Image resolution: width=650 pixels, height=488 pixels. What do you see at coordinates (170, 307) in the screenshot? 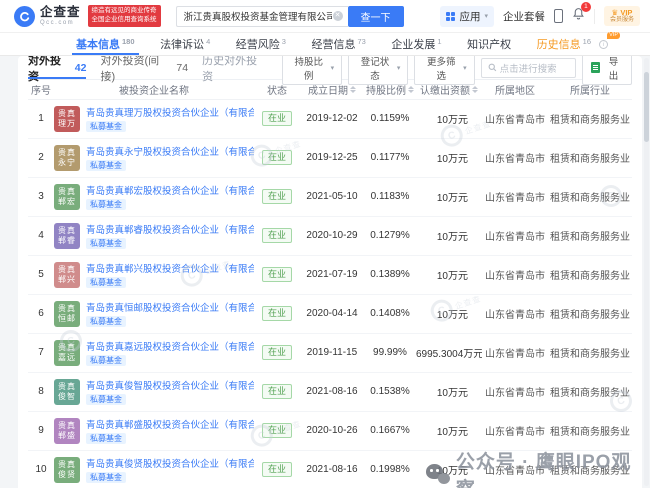
I see `company-name-link: 青岛贵真恒邮股权投资合伙企业（有限合伙）` at bounding box center [170, 307].